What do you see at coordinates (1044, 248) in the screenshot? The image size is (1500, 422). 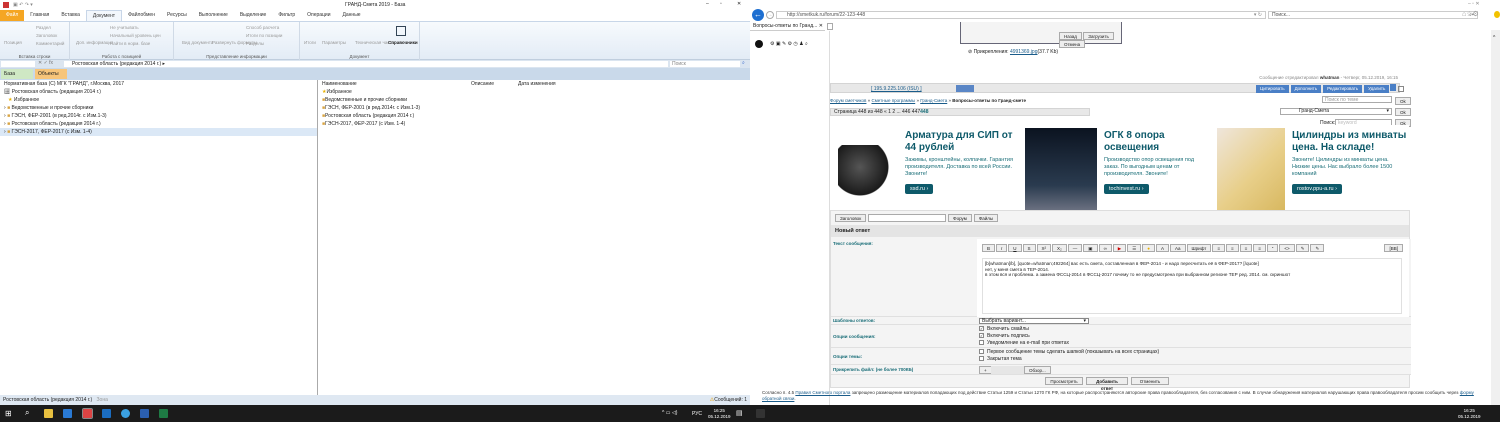 I see `superscript-button: X²` at bounding box center [1044, 248].